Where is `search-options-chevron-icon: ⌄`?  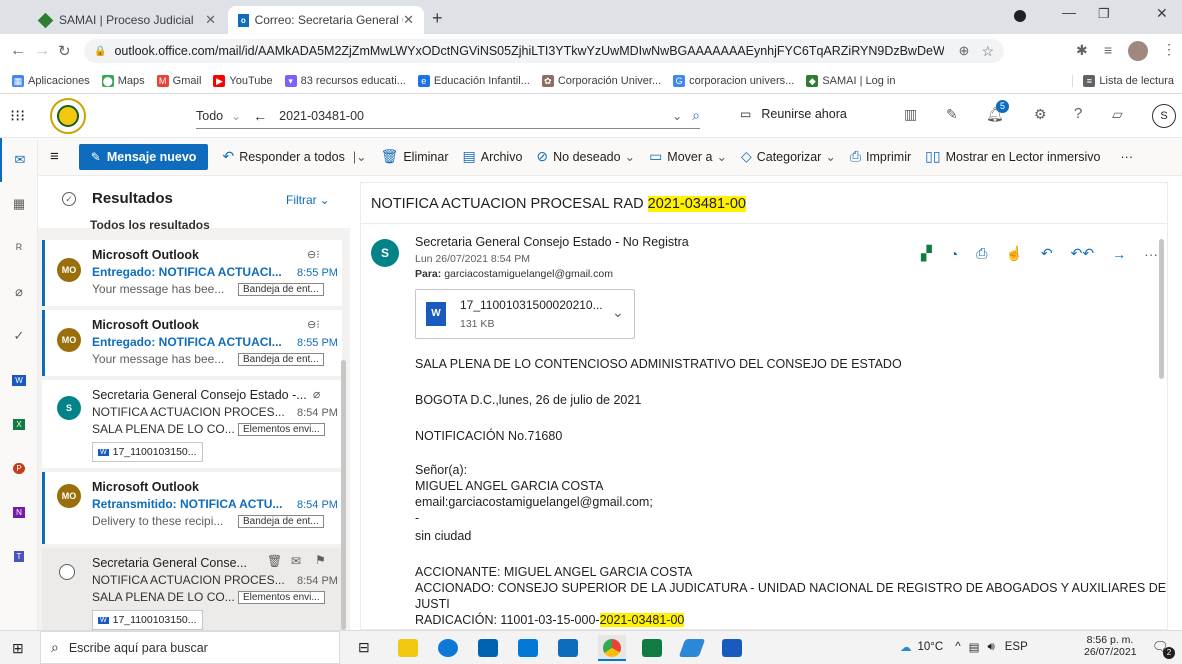 search-options-chevron-icon: ⌄ is located at coordinates (677, 116).